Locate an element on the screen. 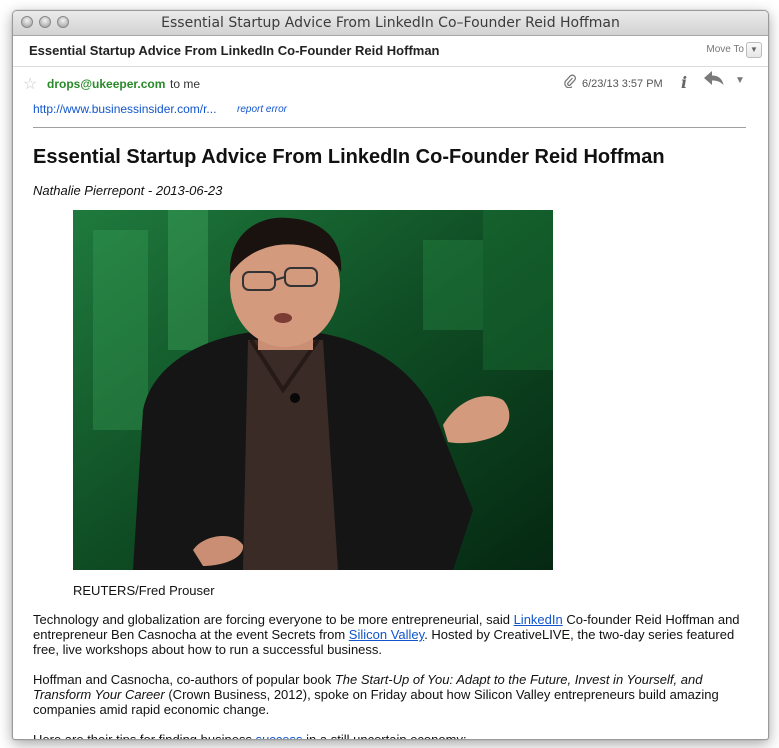  move-to-label: Move To is located at coordinates (725, 49).